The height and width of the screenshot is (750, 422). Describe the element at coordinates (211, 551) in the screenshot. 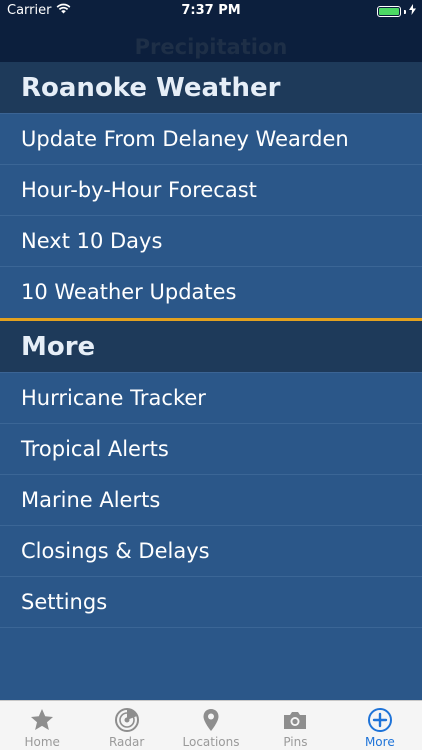

I see `menu-item-closings-delays: Closings & Delays` at that location.